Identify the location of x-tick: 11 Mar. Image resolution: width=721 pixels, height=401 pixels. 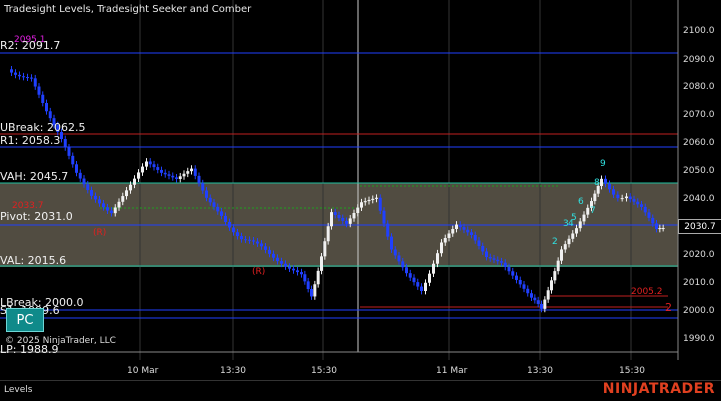
(452, 371).